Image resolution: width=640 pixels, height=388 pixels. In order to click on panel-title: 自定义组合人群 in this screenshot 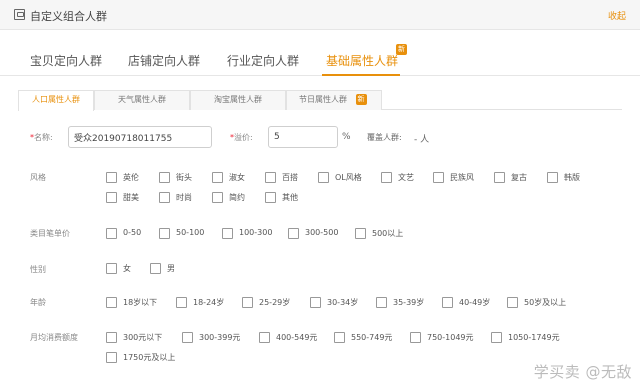, I will do `click(68, 16)`.